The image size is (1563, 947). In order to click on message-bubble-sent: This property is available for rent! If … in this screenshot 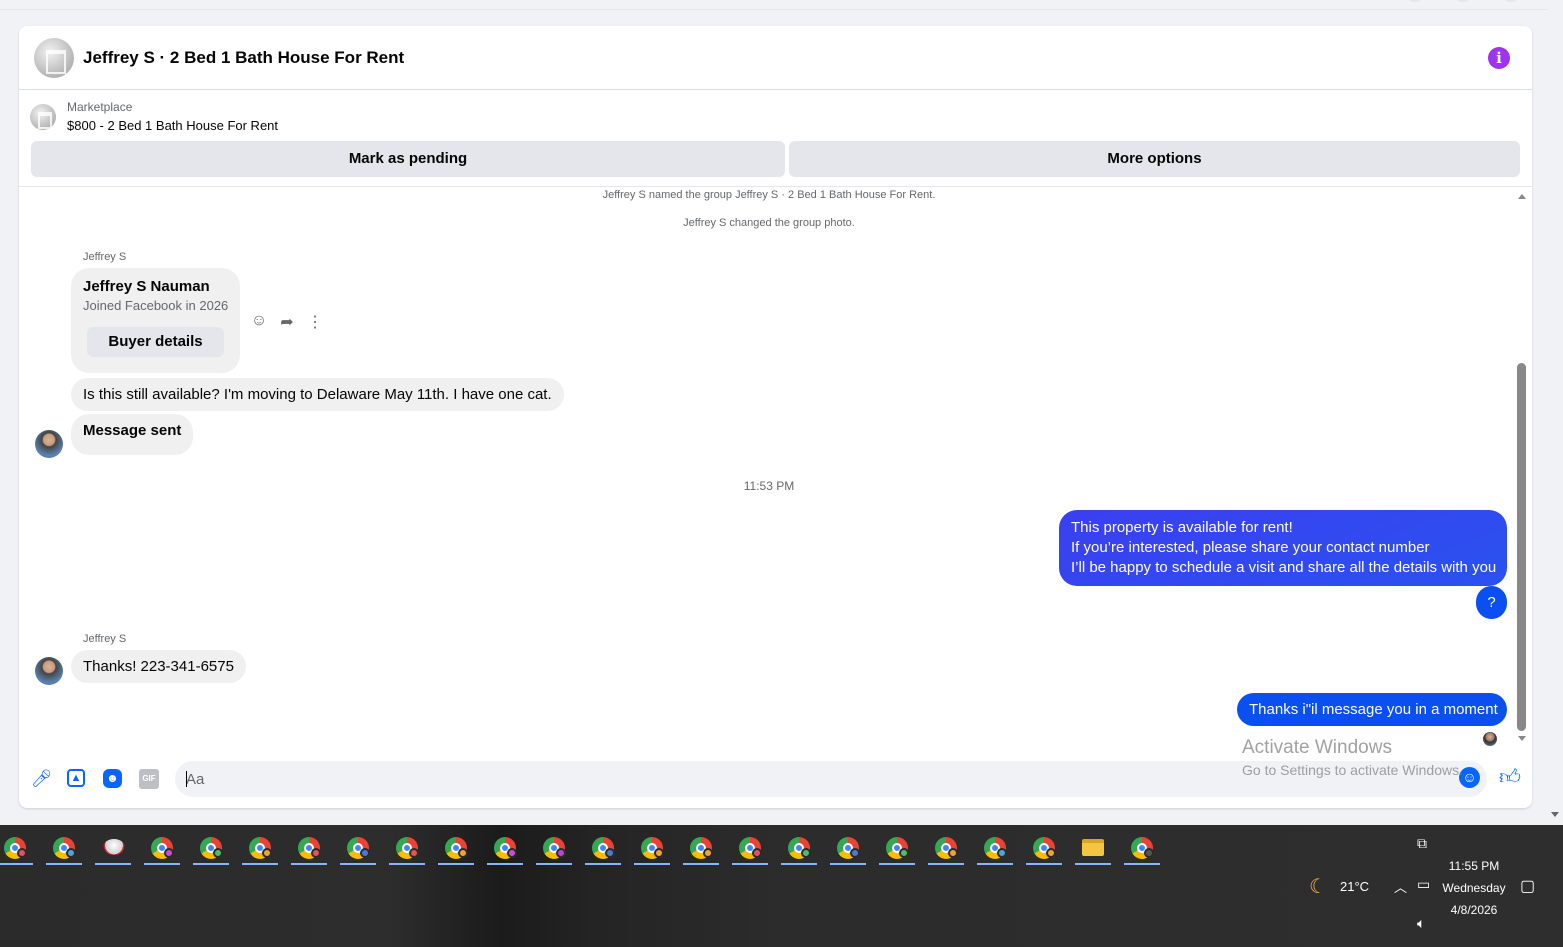, I will do `click(1283, 548)`.